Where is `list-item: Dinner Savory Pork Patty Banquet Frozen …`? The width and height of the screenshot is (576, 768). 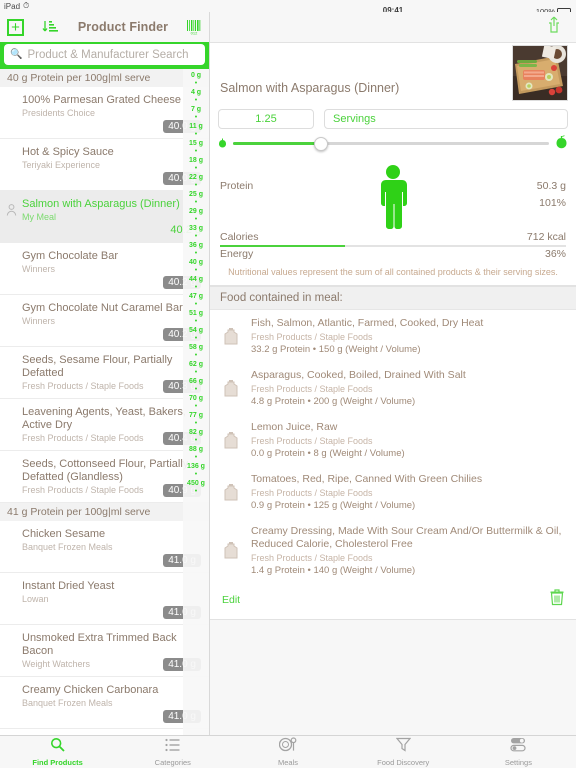
list-item: Dinner Savory Pork Patty Banquet Frozen … is located at coordinates (104, 732).